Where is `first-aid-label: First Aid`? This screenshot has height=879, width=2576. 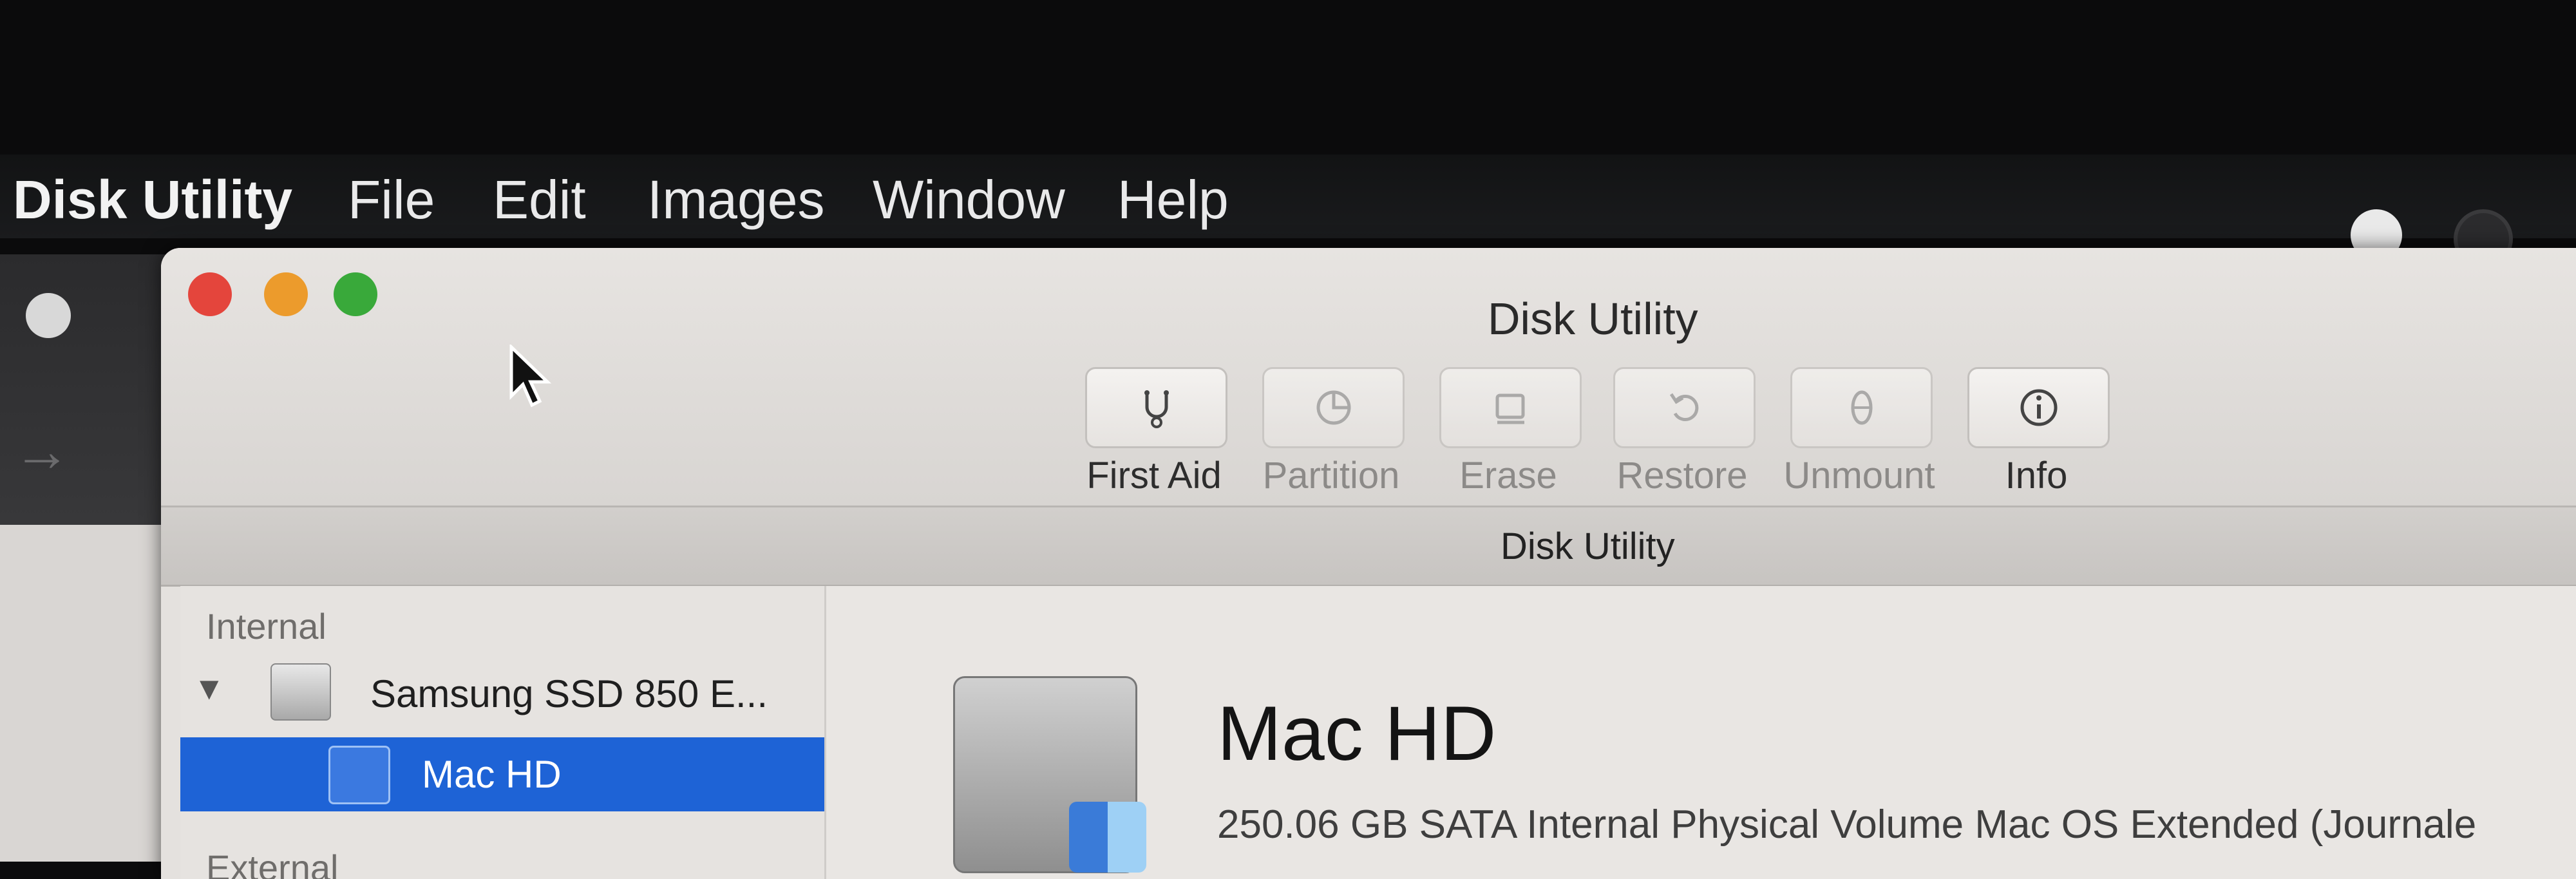 first-aid-label: First Aid is located at coordinates (1154, 475).